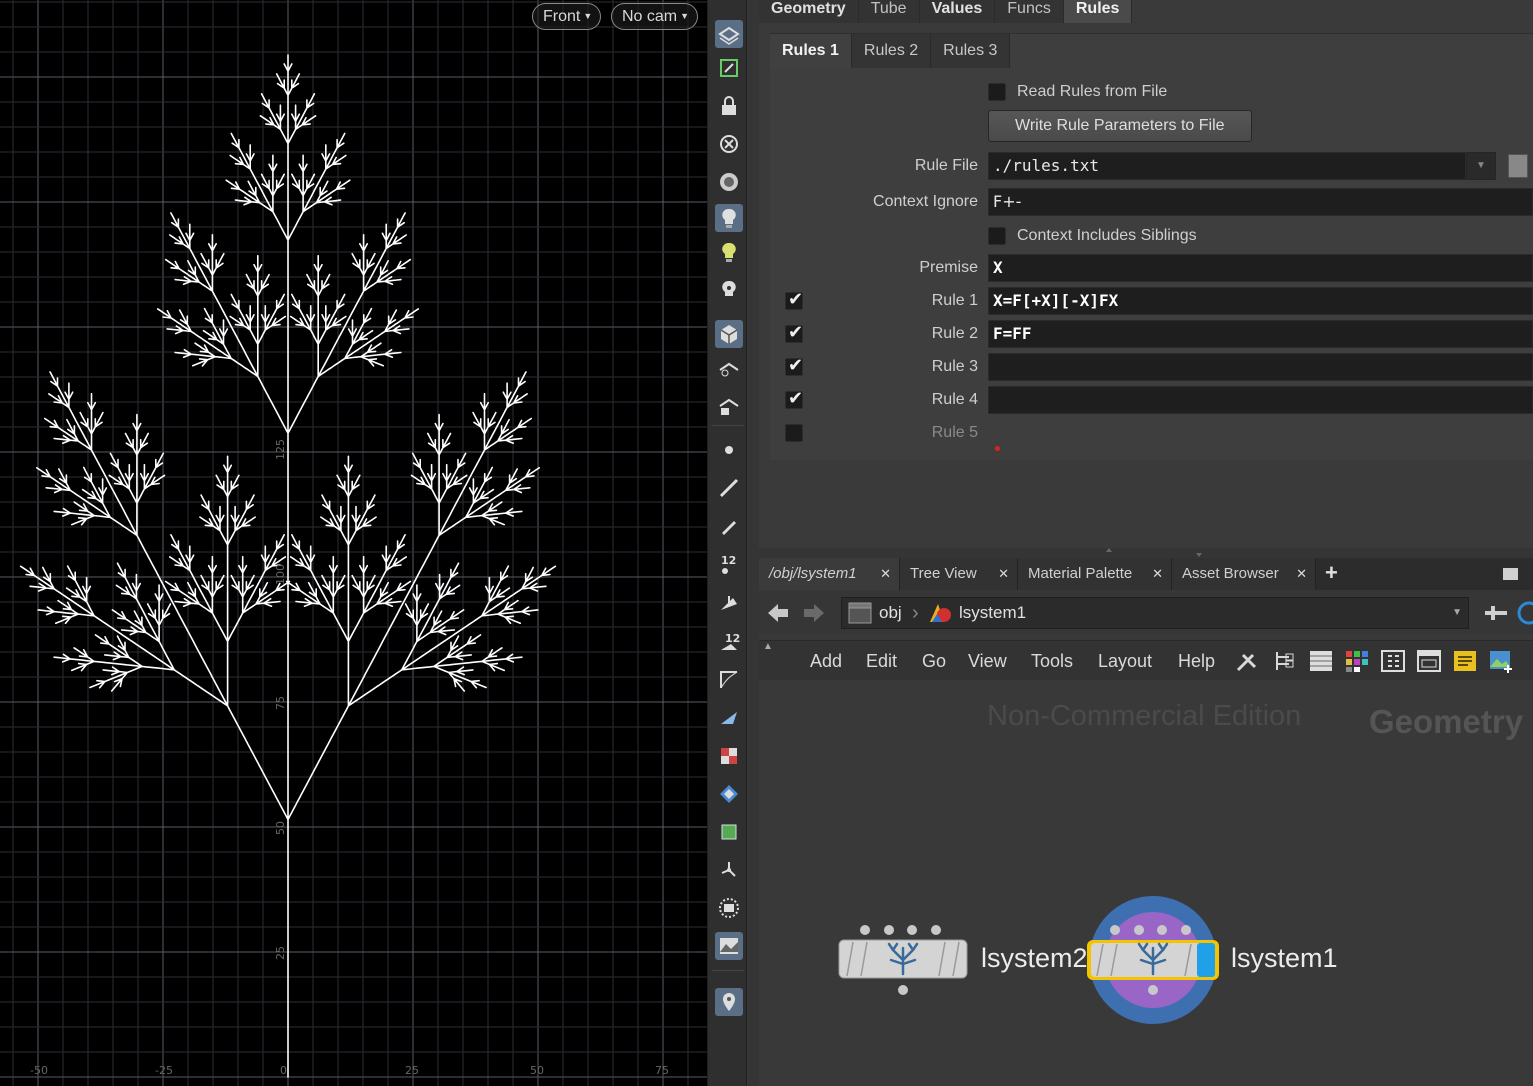  Describe the element at coordinates (890, 613) in the screenshot. I see `path-obj: obj` at that location.